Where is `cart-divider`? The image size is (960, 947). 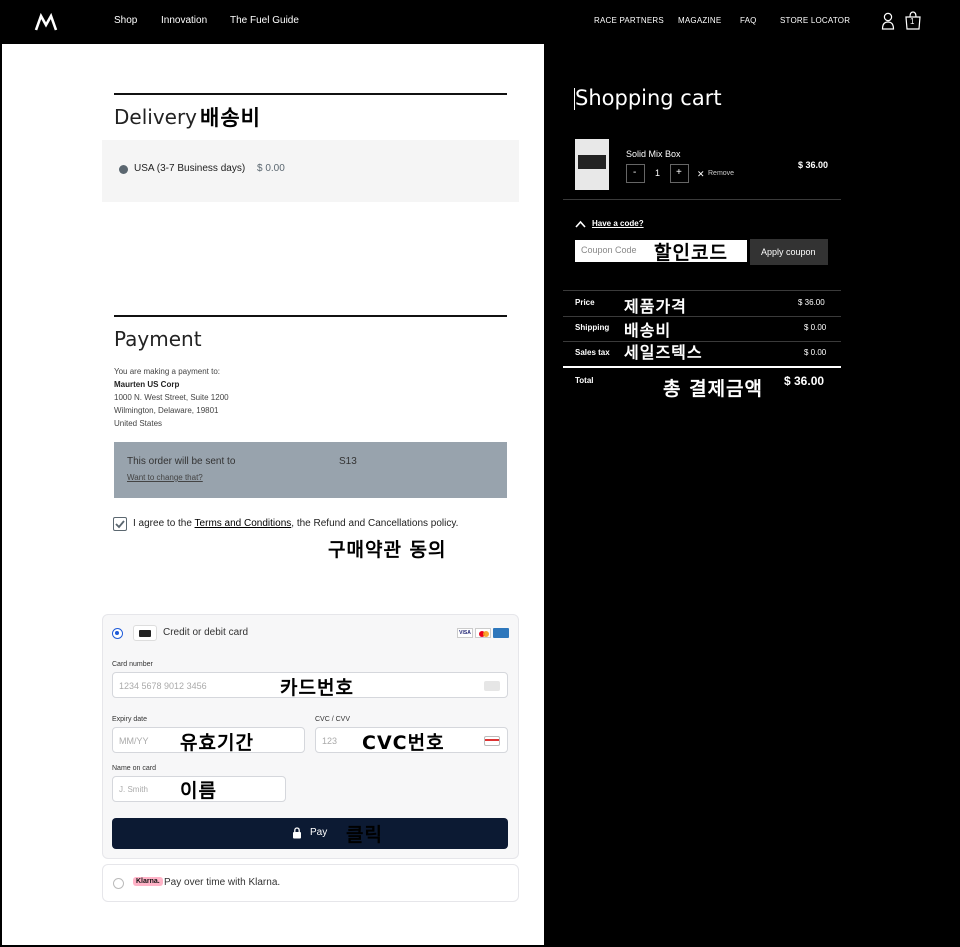
cart-divider is located at coordinates (702, 199).